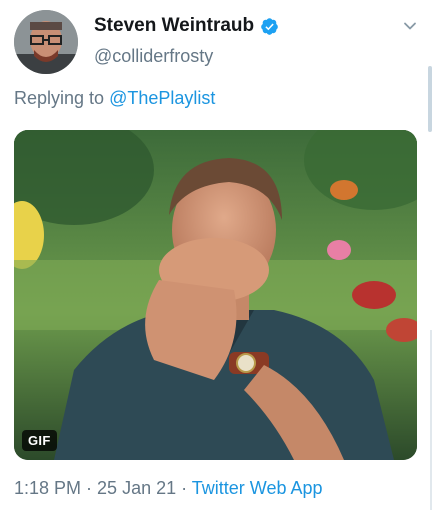 The width and height of the screenshot is (432, 516). I want to click on reply-context: Replying to @ThePlaylist, so click(114, 98).